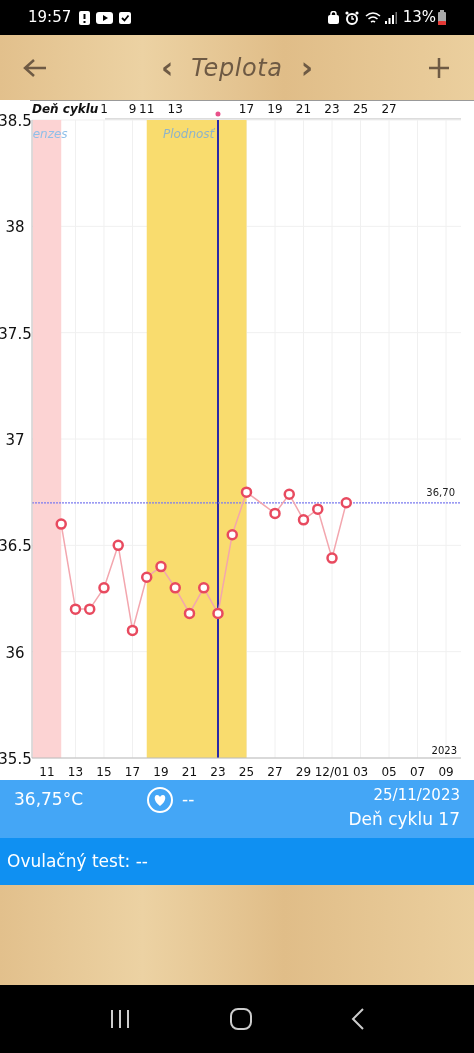  I want to click on x-axis-label: 11, so click(47, 772).